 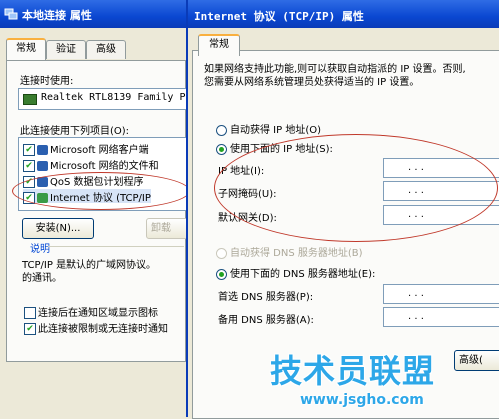 I want to click on network-connection-icon, so click(x=11, y=14).